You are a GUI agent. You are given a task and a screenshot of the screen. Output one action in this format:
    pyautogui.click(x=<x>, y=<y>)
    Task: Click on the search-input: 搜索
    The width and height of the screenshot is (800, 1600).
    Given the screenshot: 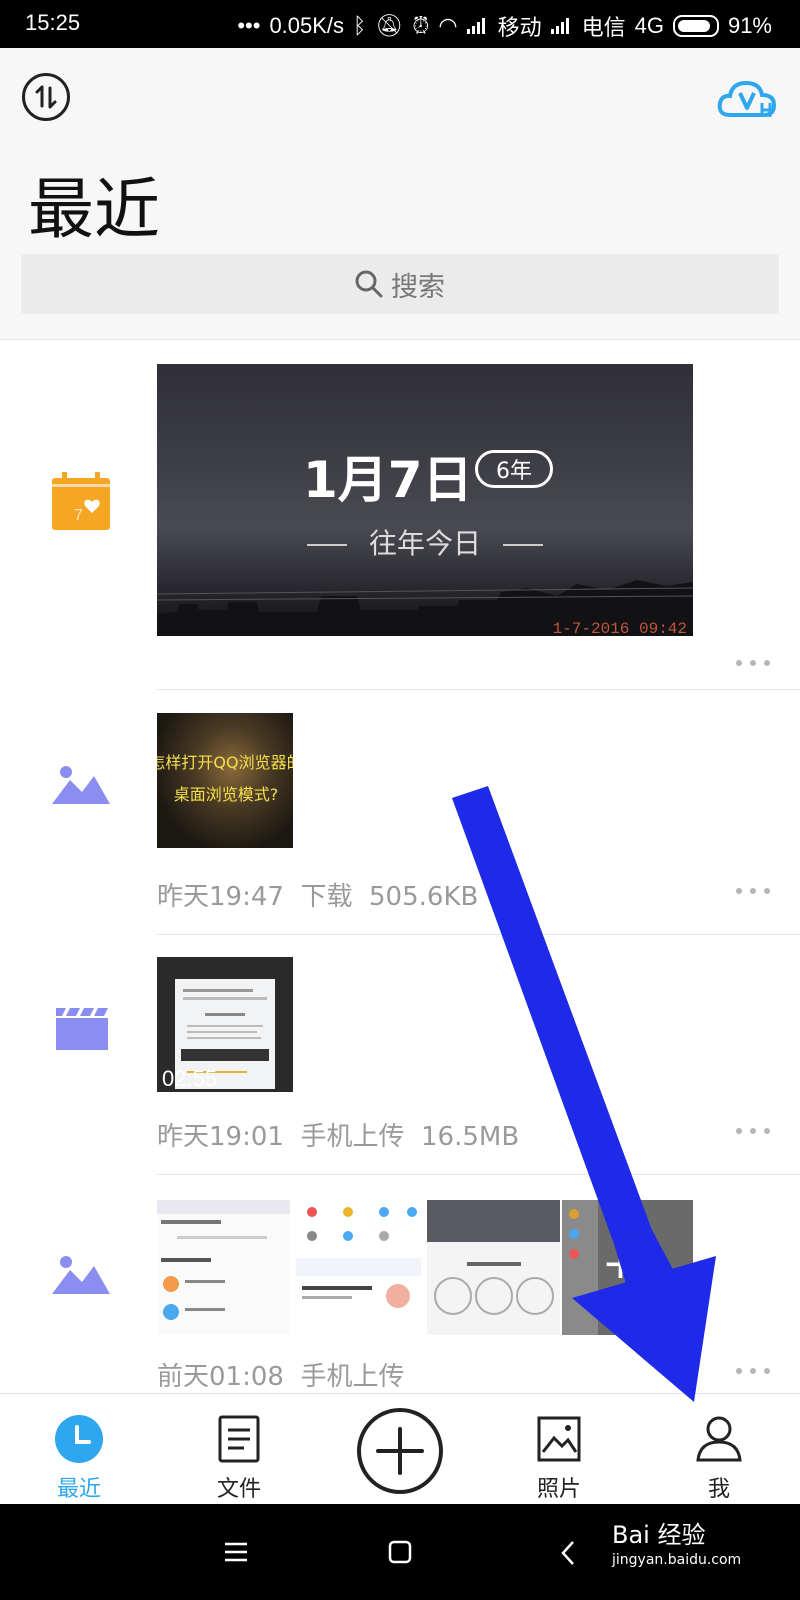 What is the action you would take?
    pyautogui.click(x=400, y=284)
    